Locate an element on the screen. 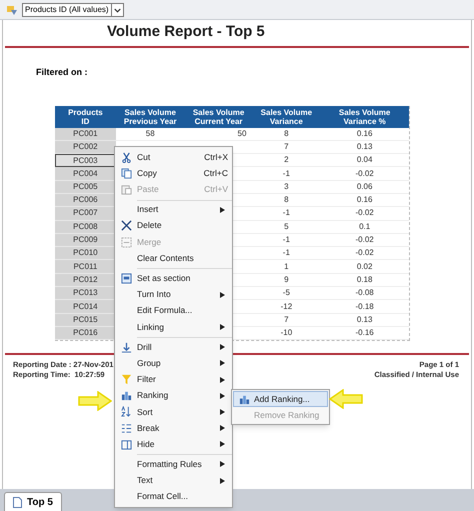  break-icon is located at coordinates (126, 428).